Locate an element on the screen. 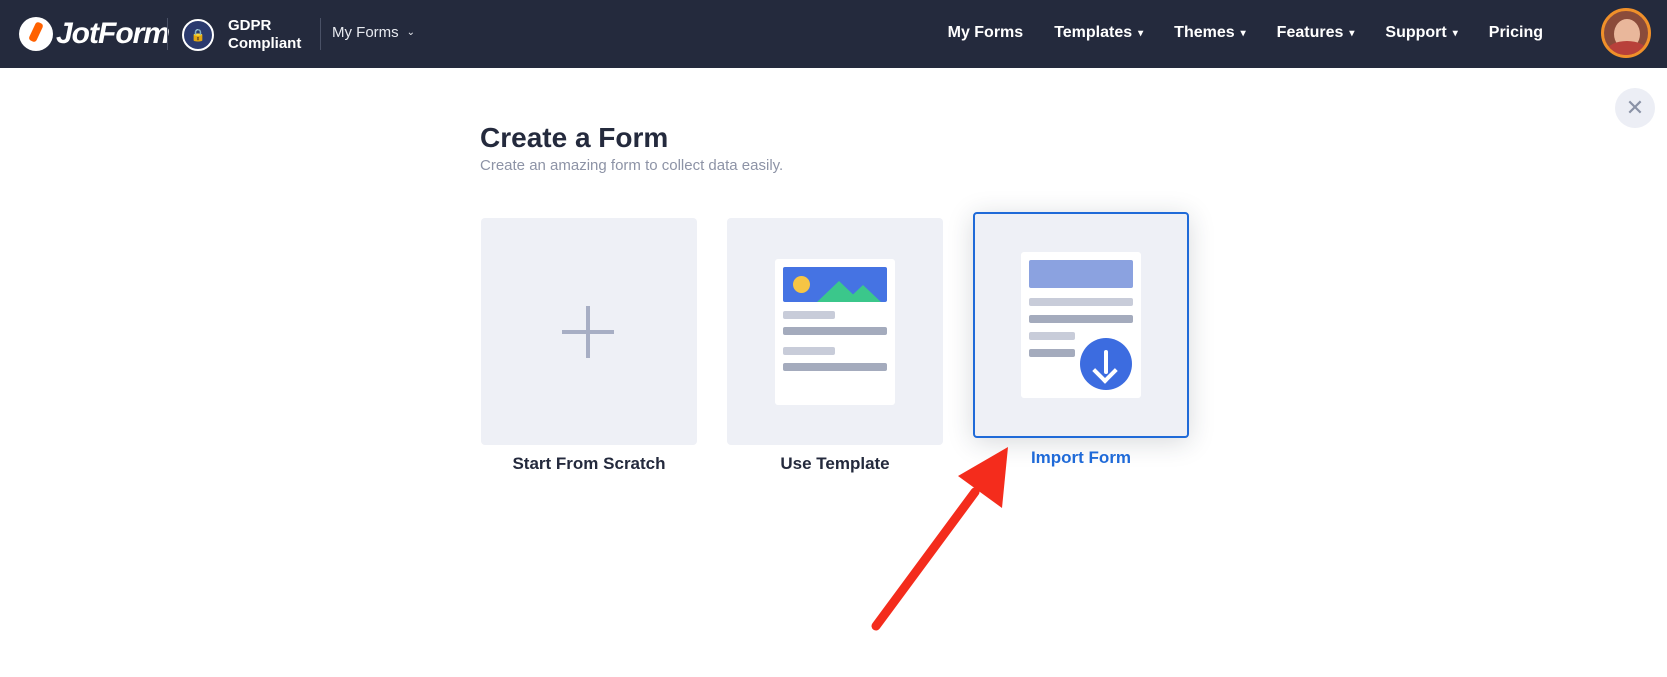 The height and width of the screenshot is (677, 1667). gdpr-label: GDPR is located at coordinates (250, 25).